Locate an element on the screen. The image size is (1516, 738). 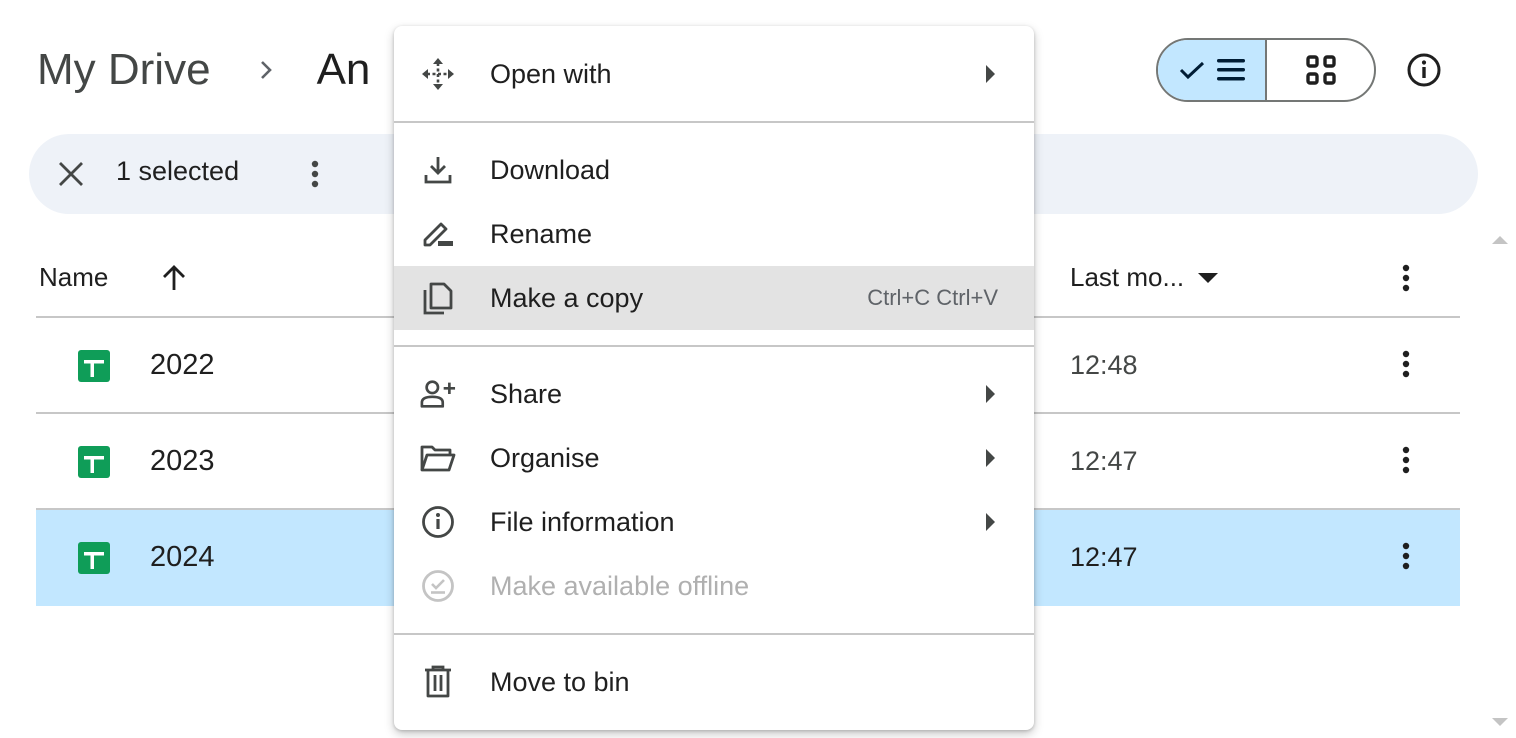
copy-icon is located at coordinates (438, 298).